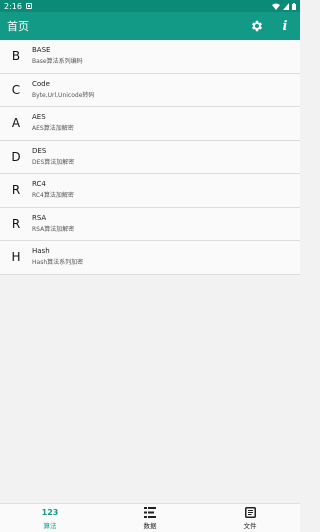  Describe the element at coordinates (150, 57) in the screenshot. I see `list-item-base: B BASE Base算法系列编码` at that location.